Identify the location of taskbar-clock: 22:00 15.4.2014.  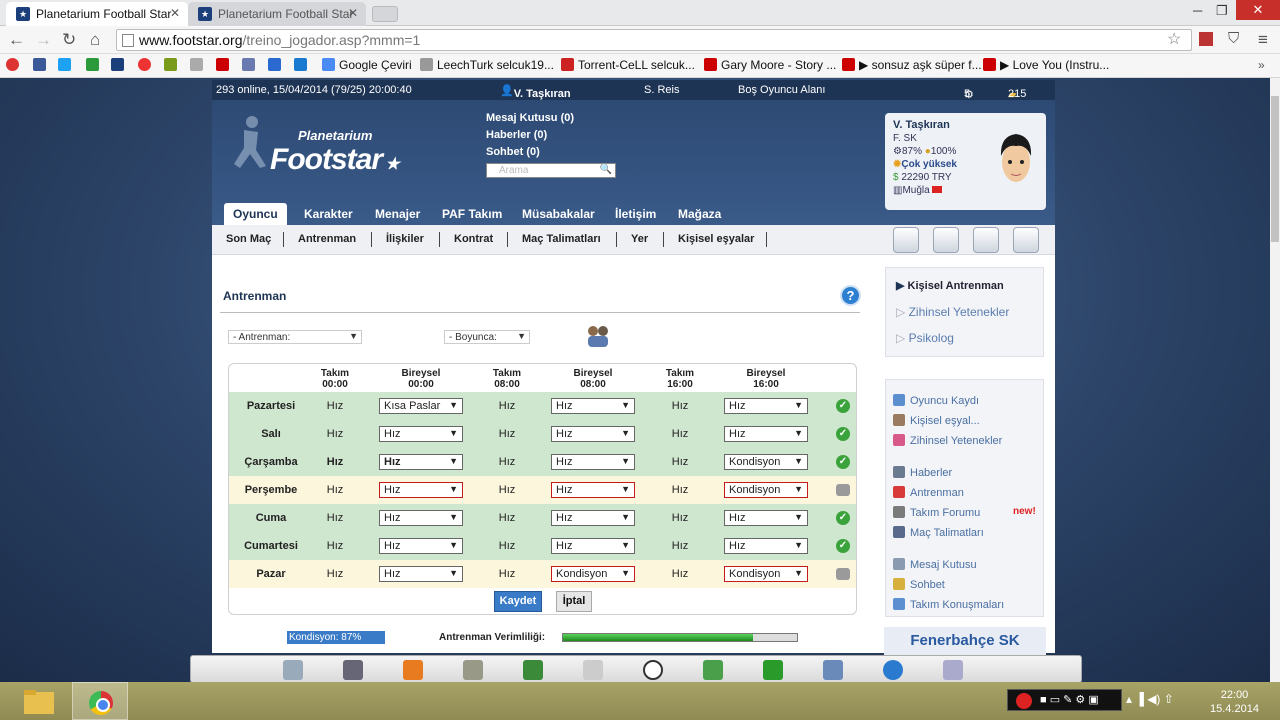
(1234, 702).